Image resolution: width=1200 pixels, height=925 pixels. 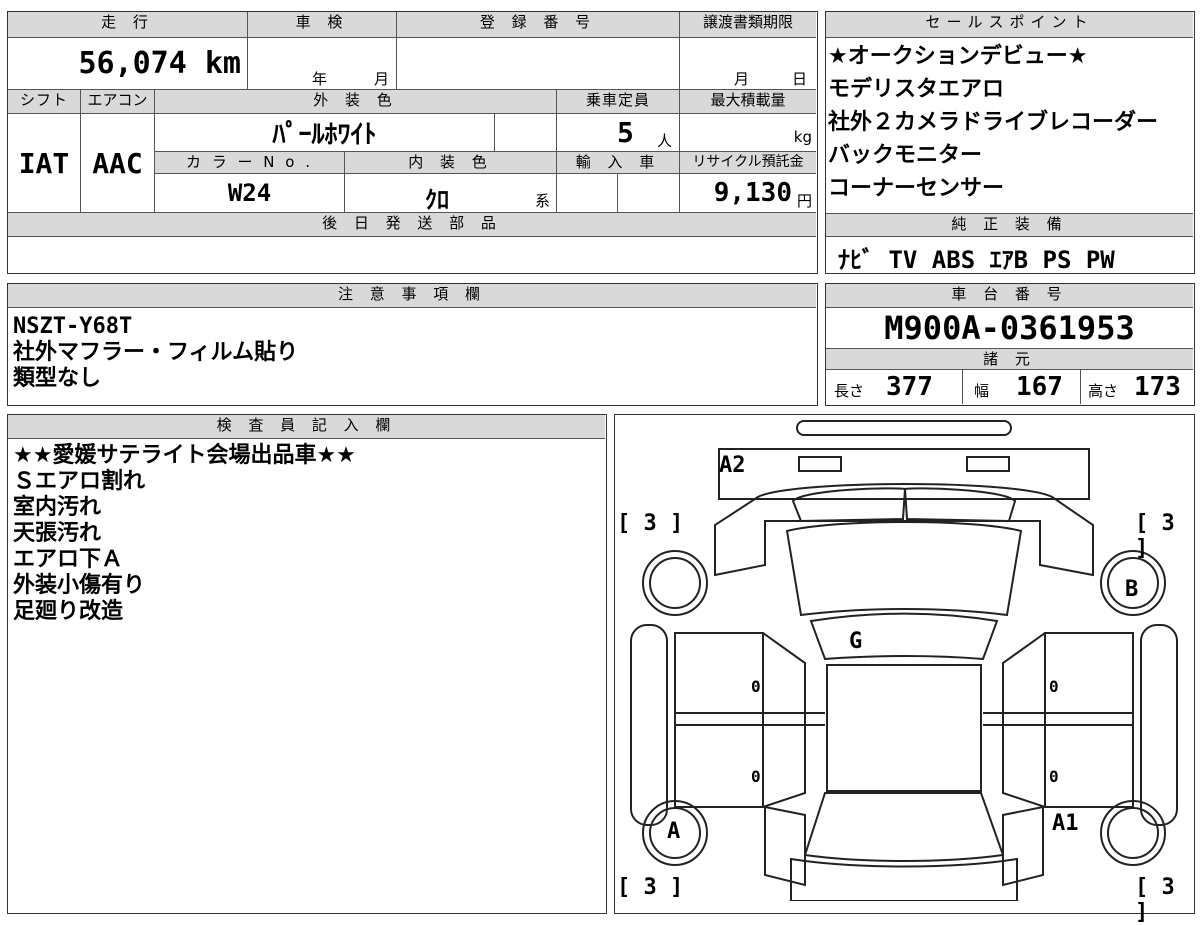 I want to click on exterior-color-cell: ﾊﾟｰﾙﾎﾜｲﾄ, so click(x=325, y=133).